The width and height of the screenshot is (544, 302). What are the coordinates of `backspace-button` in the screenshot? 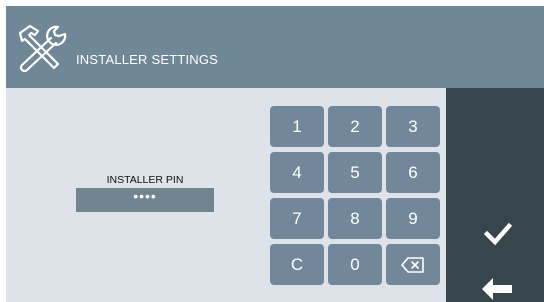 It's located at (413, 264).